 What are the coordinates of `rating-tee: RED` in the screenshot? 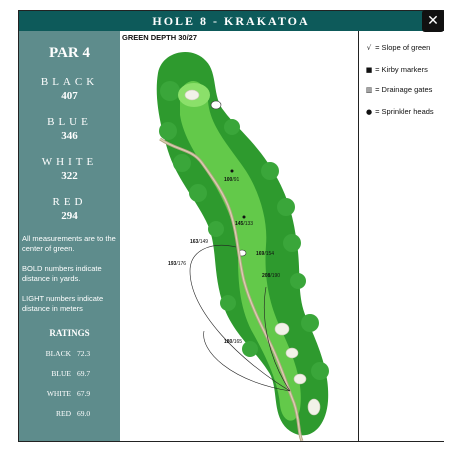 It's located at (63, 413).